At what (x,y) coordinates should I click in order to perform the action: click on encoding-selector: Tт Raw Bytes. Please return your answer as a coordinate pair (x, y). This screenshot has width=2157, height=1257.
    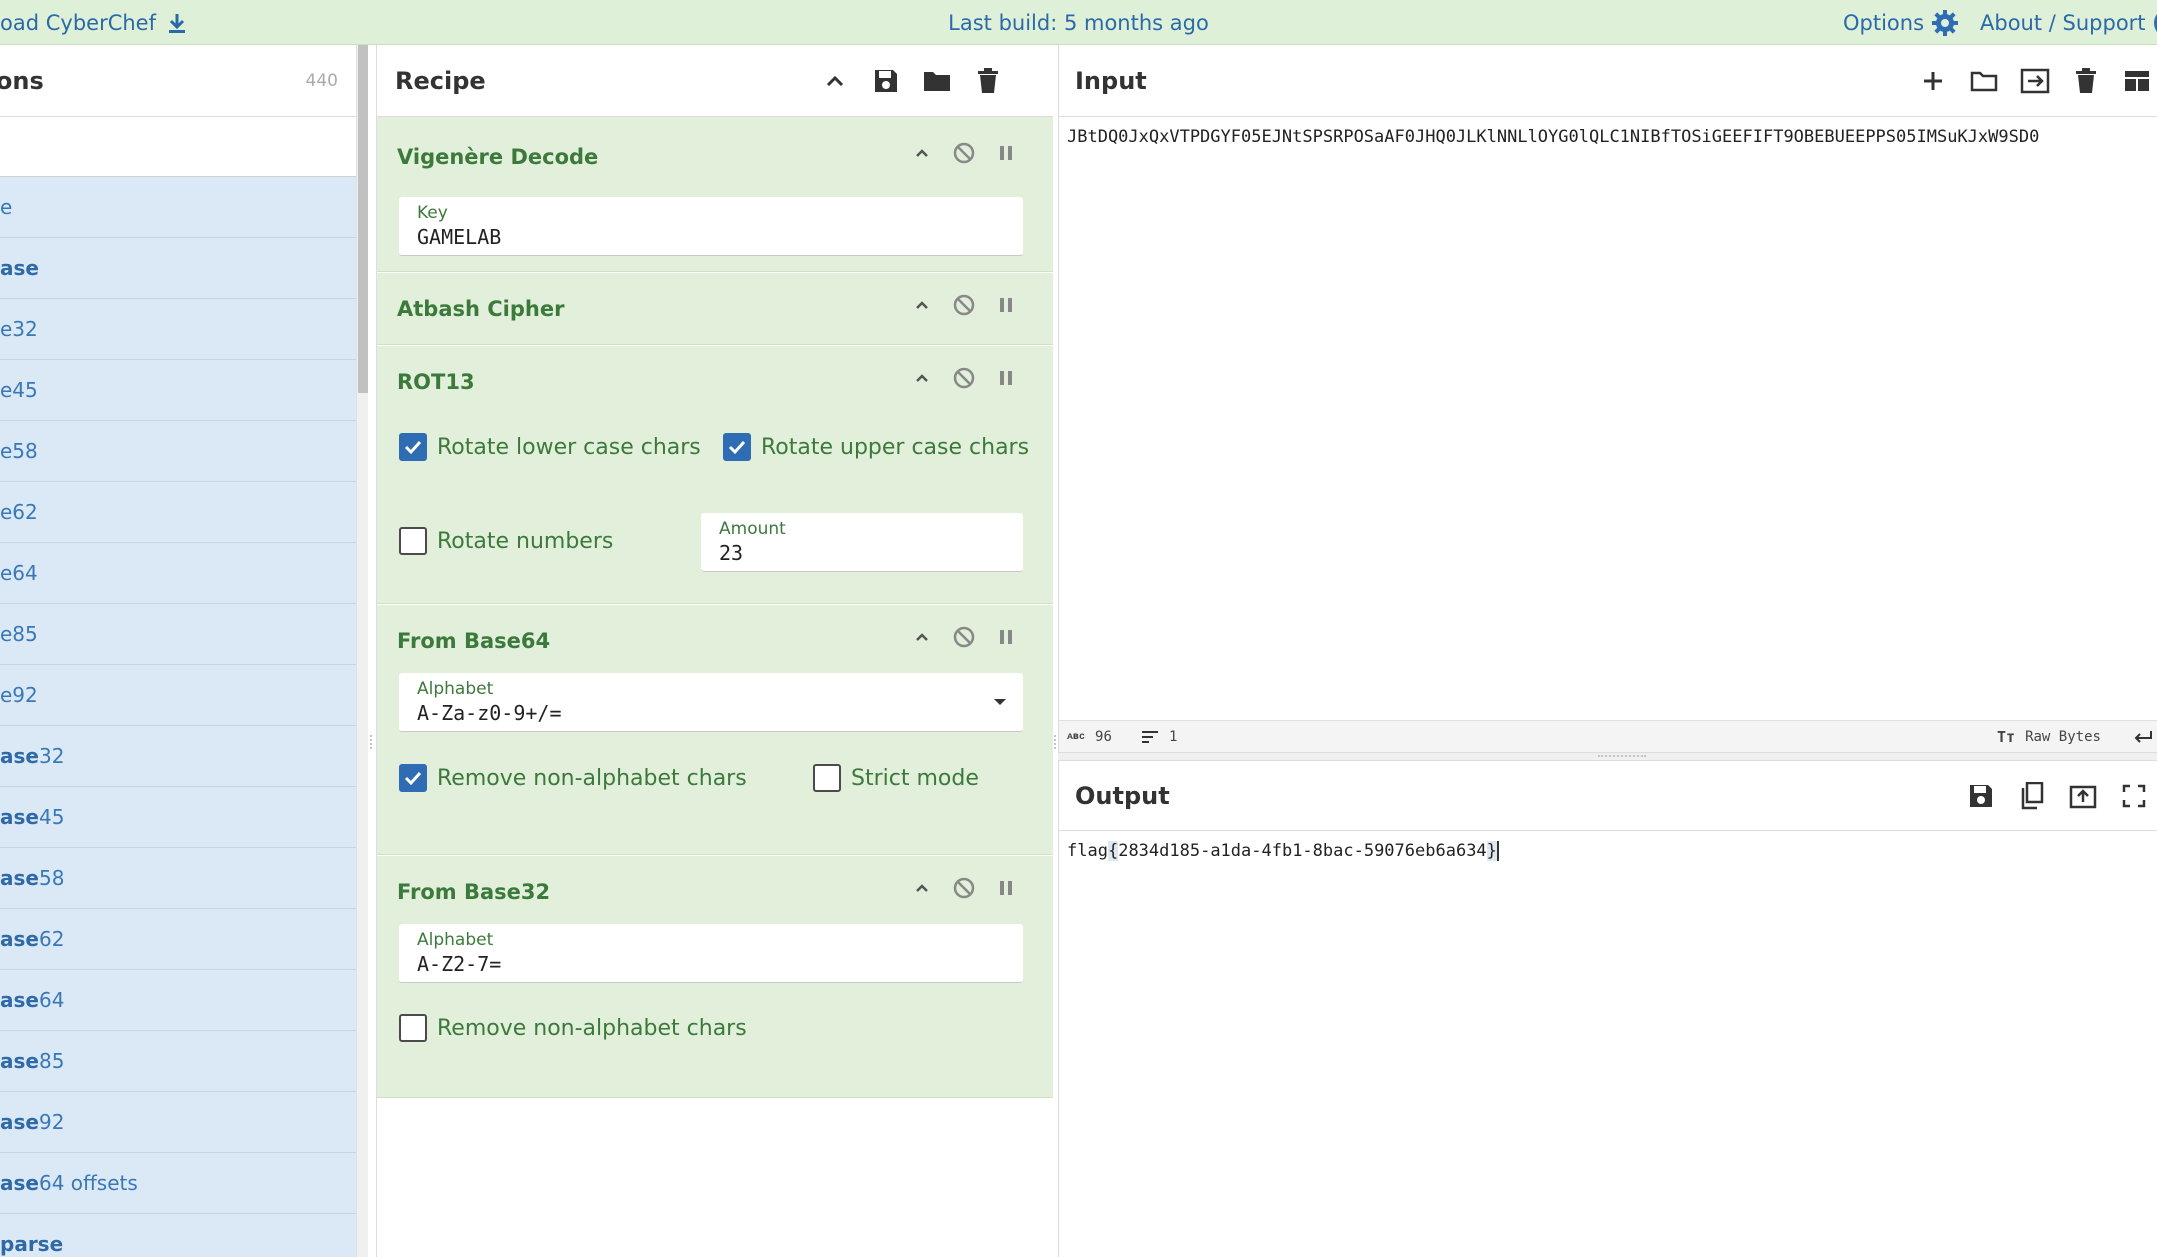
    Looking at the image, I should click on (2049, 737).